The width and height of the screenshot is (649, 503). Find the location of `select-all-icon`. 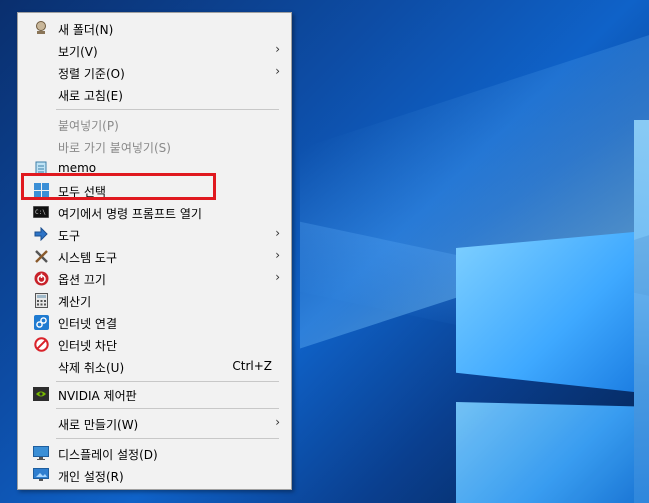

select-all-icon is located at coordinates (41, 190).